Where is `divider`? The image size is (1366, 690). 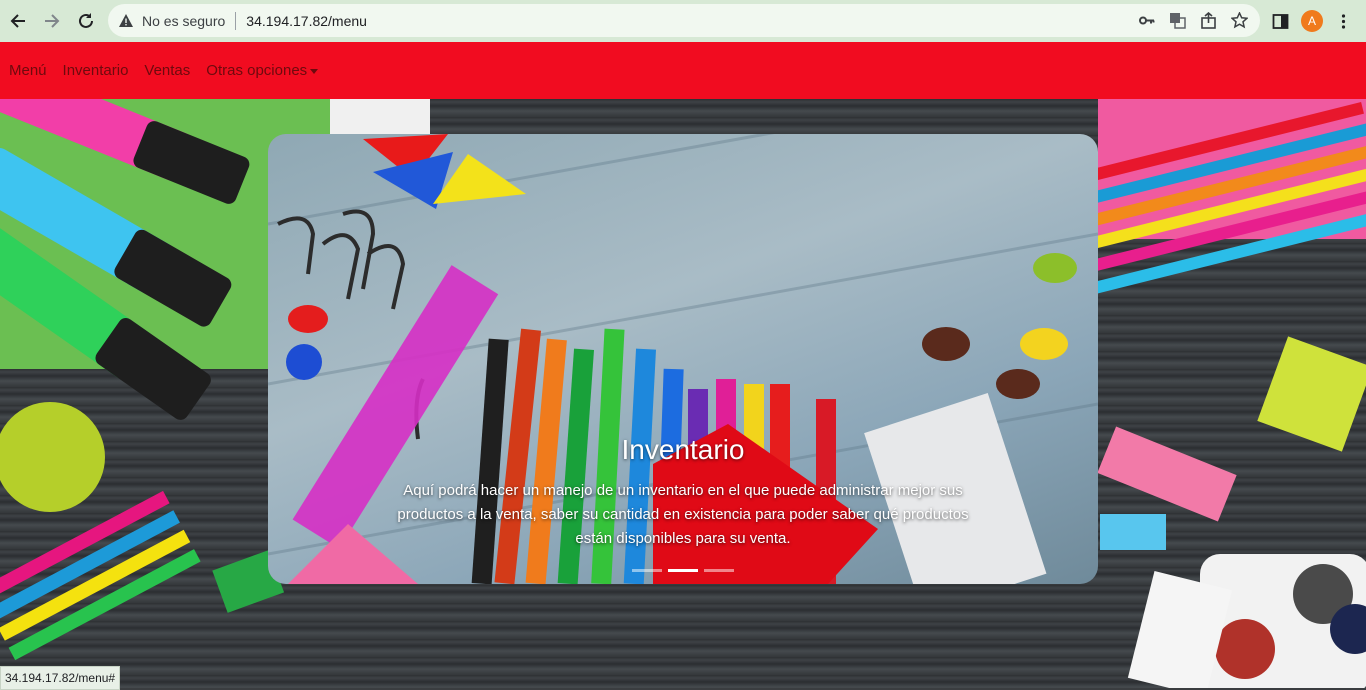
divider is located at coordinates (236, 20).